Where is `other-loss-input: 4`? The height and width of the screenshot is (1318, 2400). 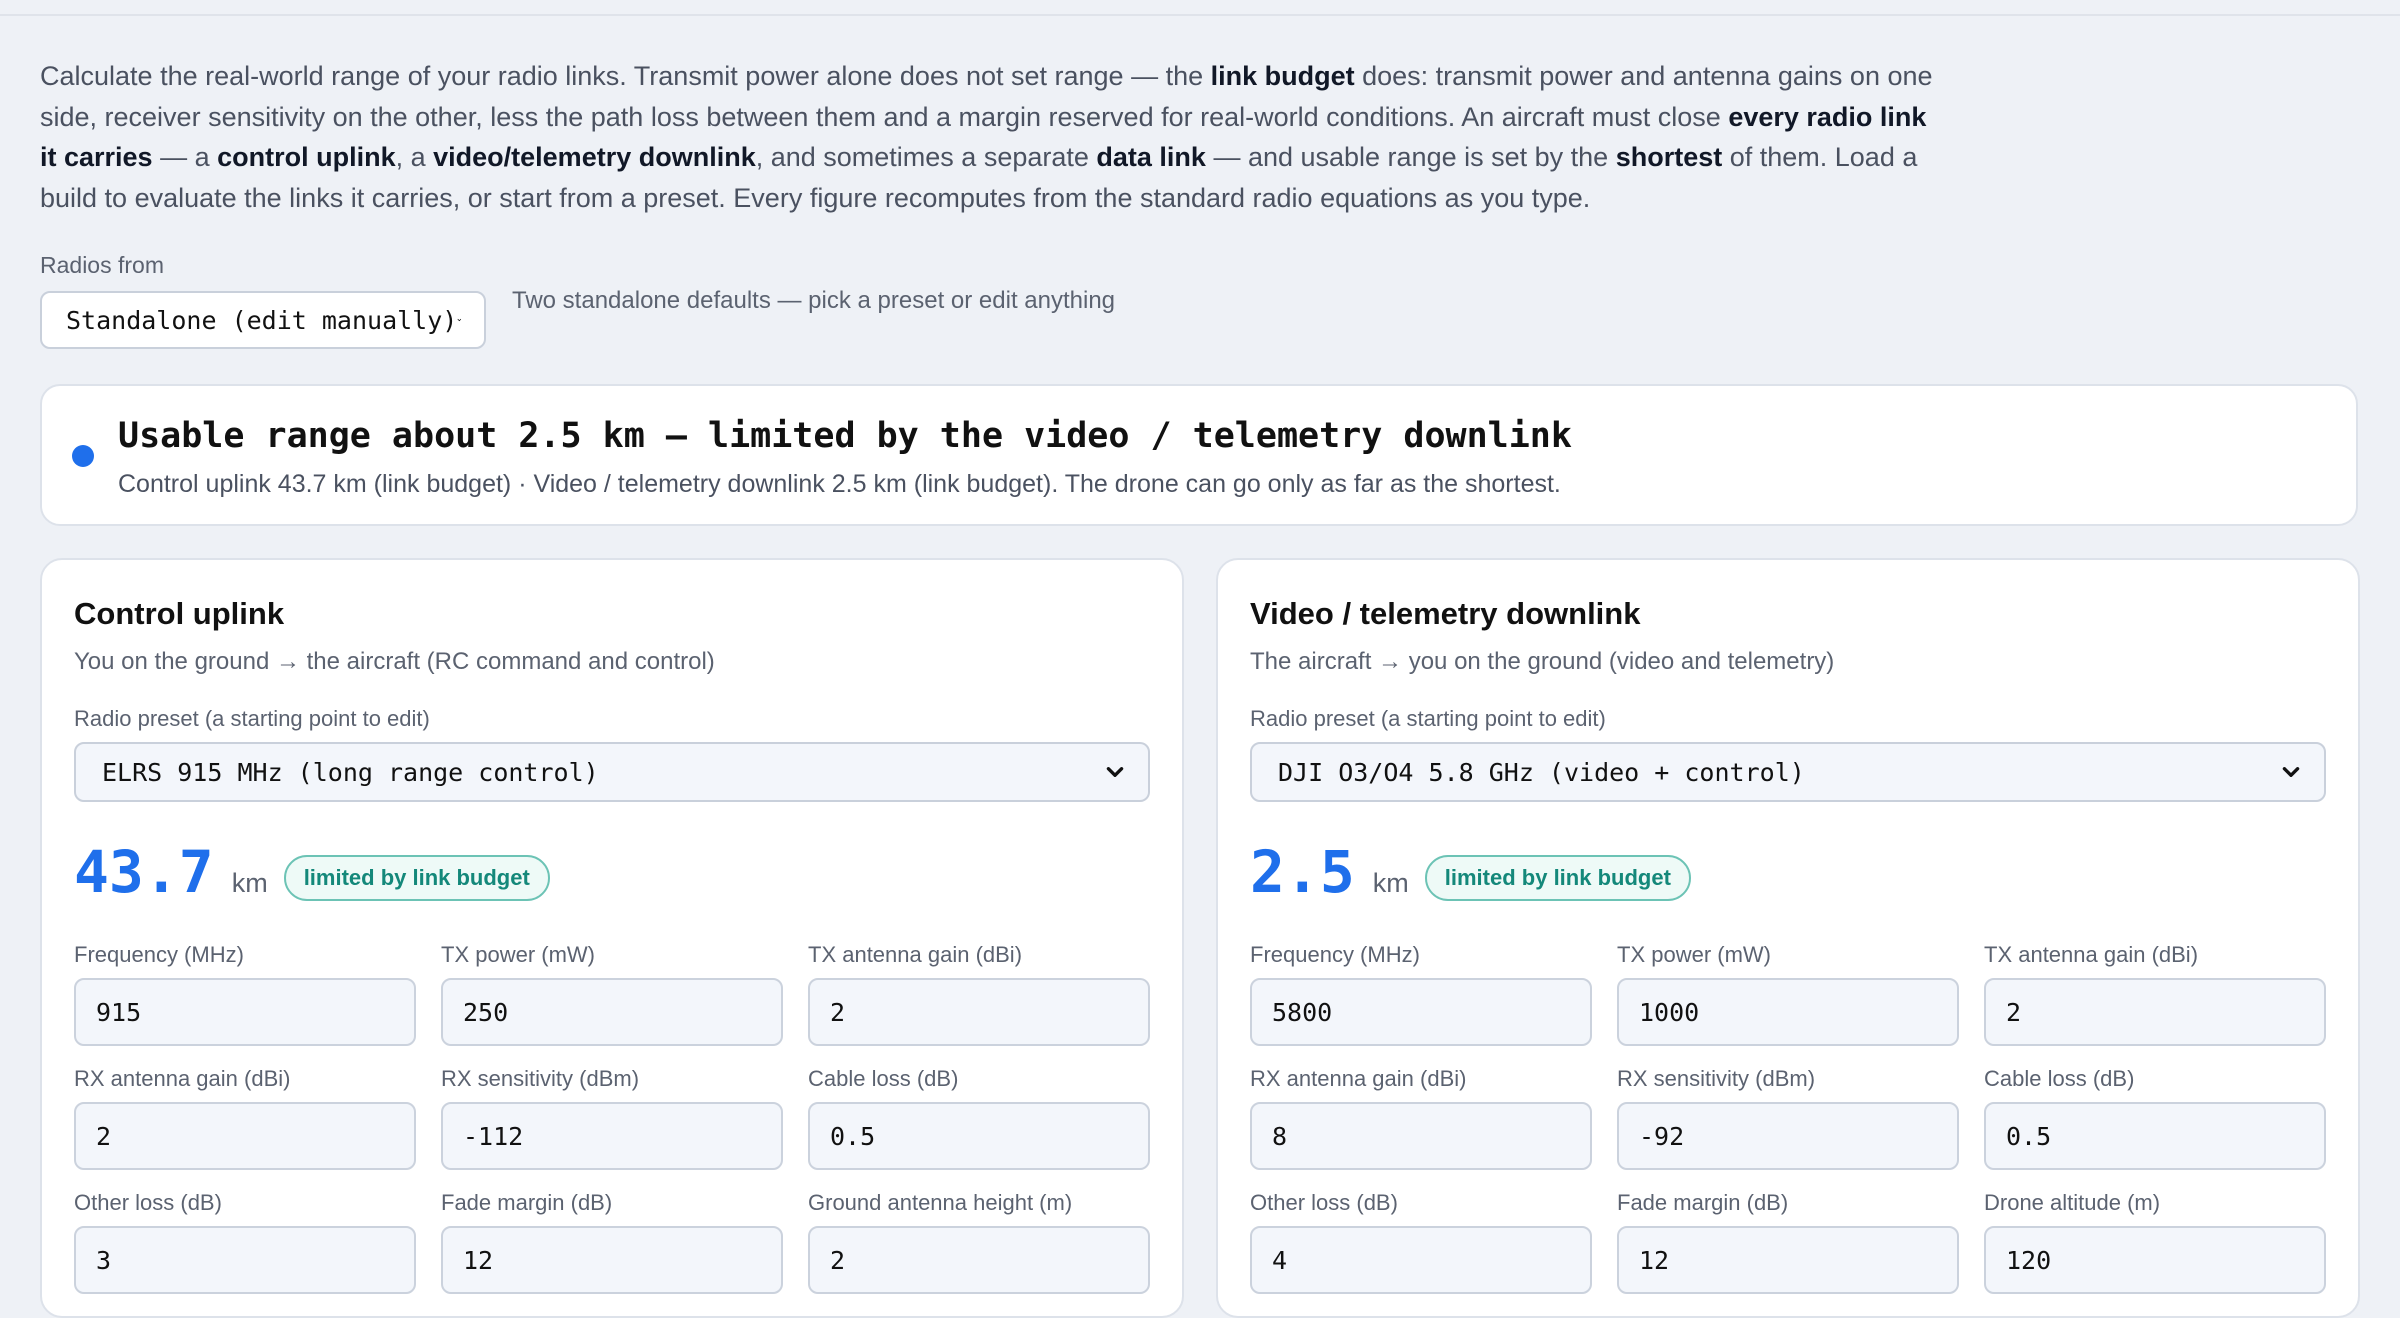 other-loss-input: 4 is located at coordinates (1421, 1260).